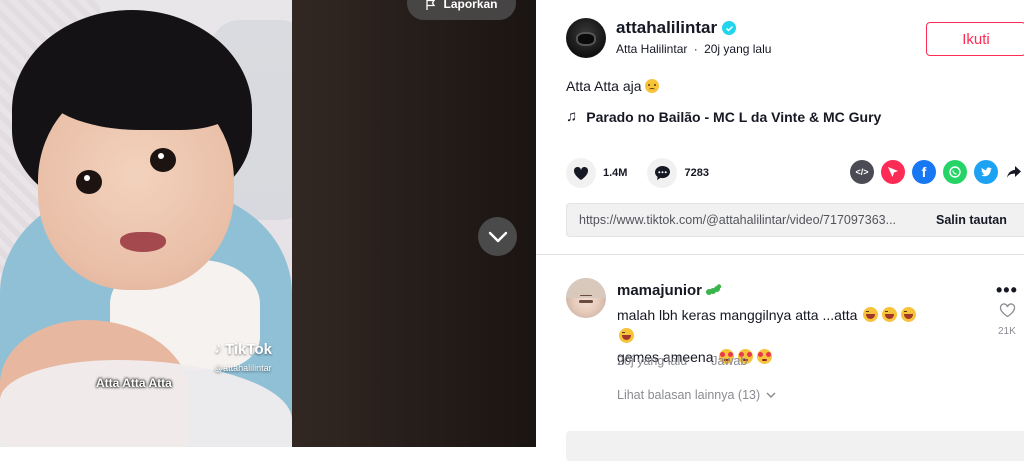  Describe the element at coordinates (729, 28) in the screenshot. I see `verified-badge-icon` at that location.